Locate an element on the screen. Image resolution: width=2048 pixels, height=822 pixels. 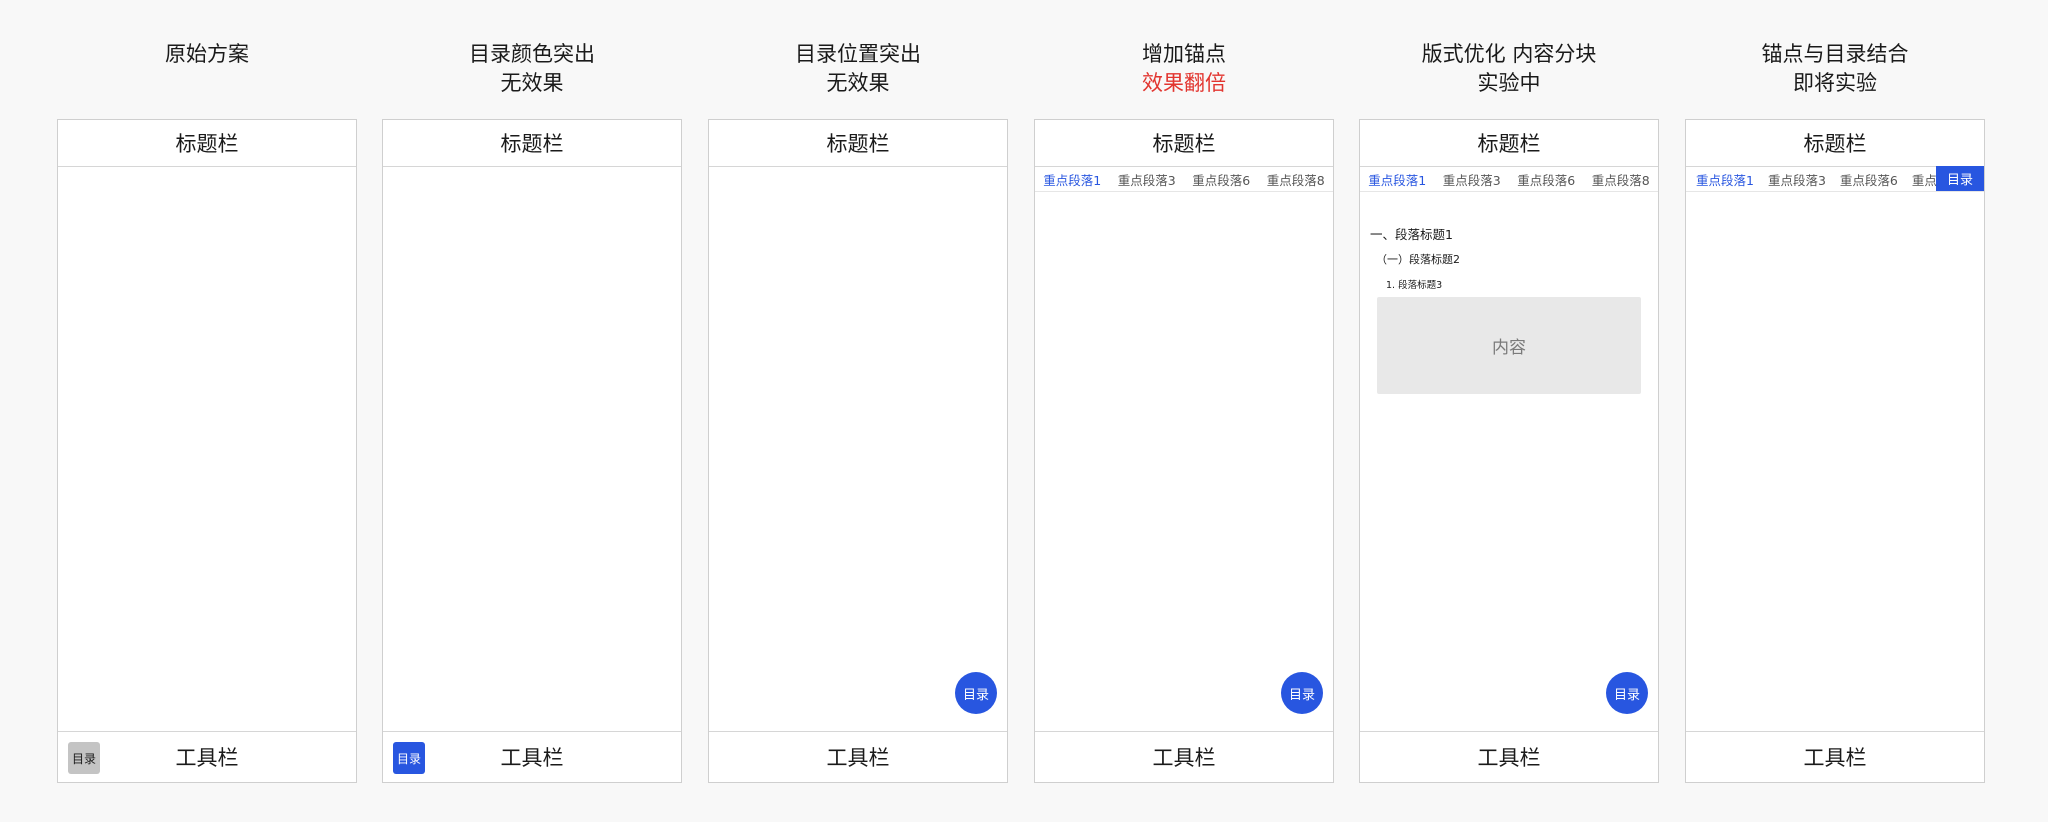
heading-level-2: （一）段落标题2 is located at coordinates (1418, 259).